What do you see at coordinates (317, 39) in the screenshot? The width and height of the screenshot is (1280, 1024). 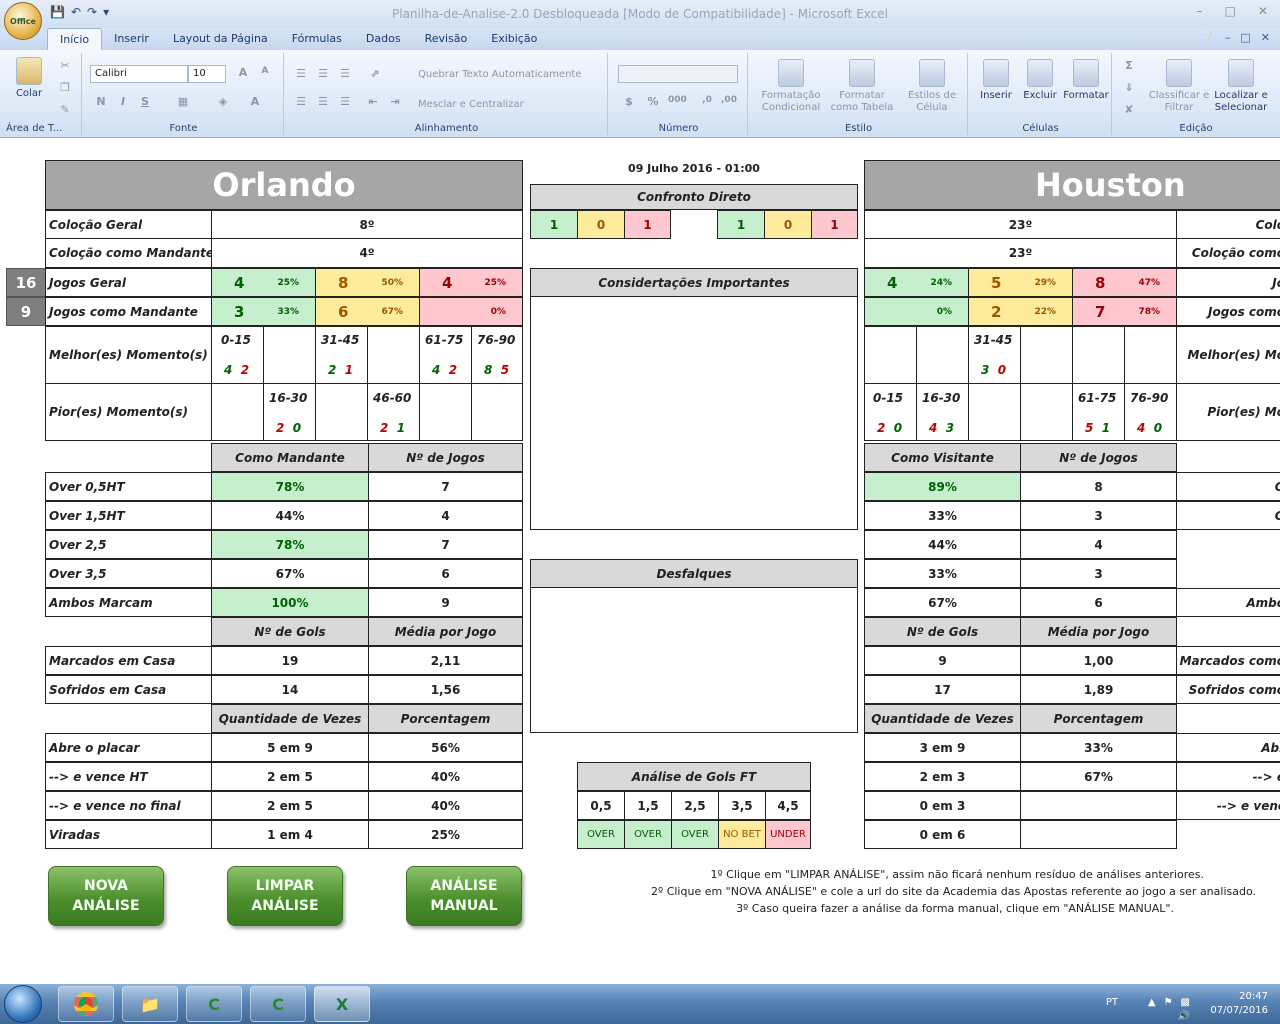 I see `tab-formulas: Fórmulas` at bounding box center [317, 39].